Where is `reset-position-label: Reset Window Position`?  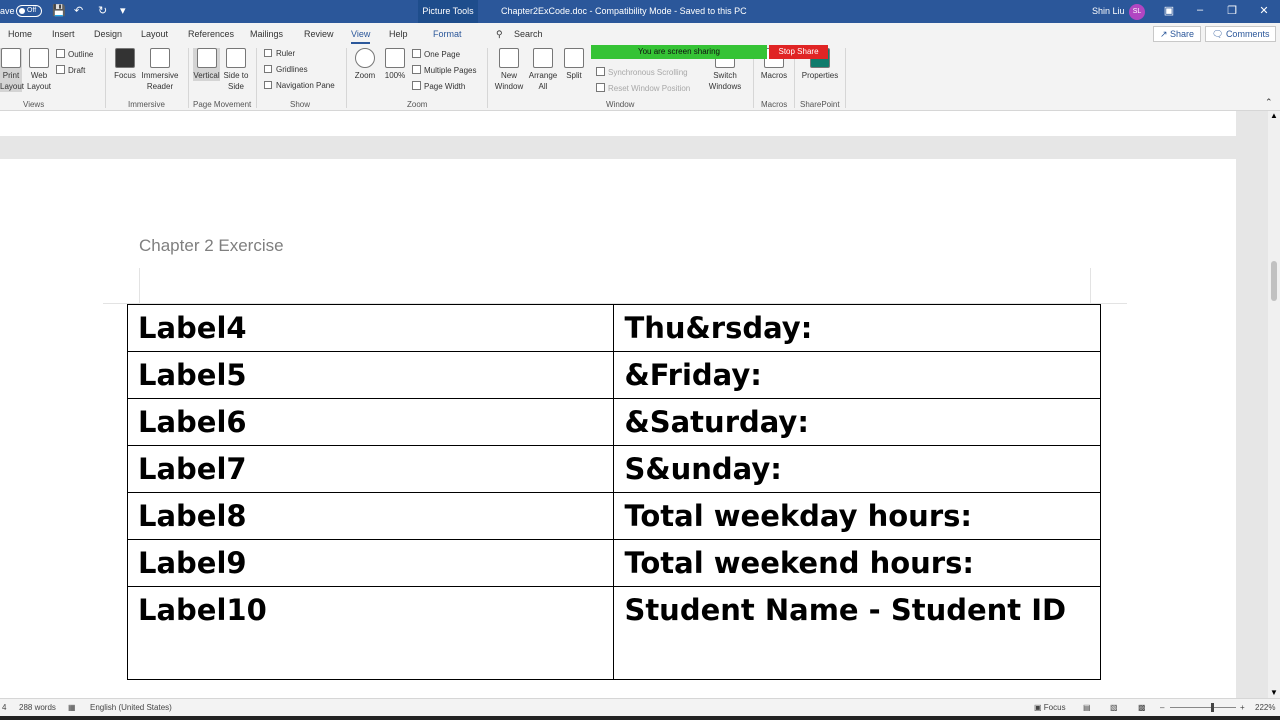 reset-position-label: Reset Window Position is located at coordinates (649, 88).